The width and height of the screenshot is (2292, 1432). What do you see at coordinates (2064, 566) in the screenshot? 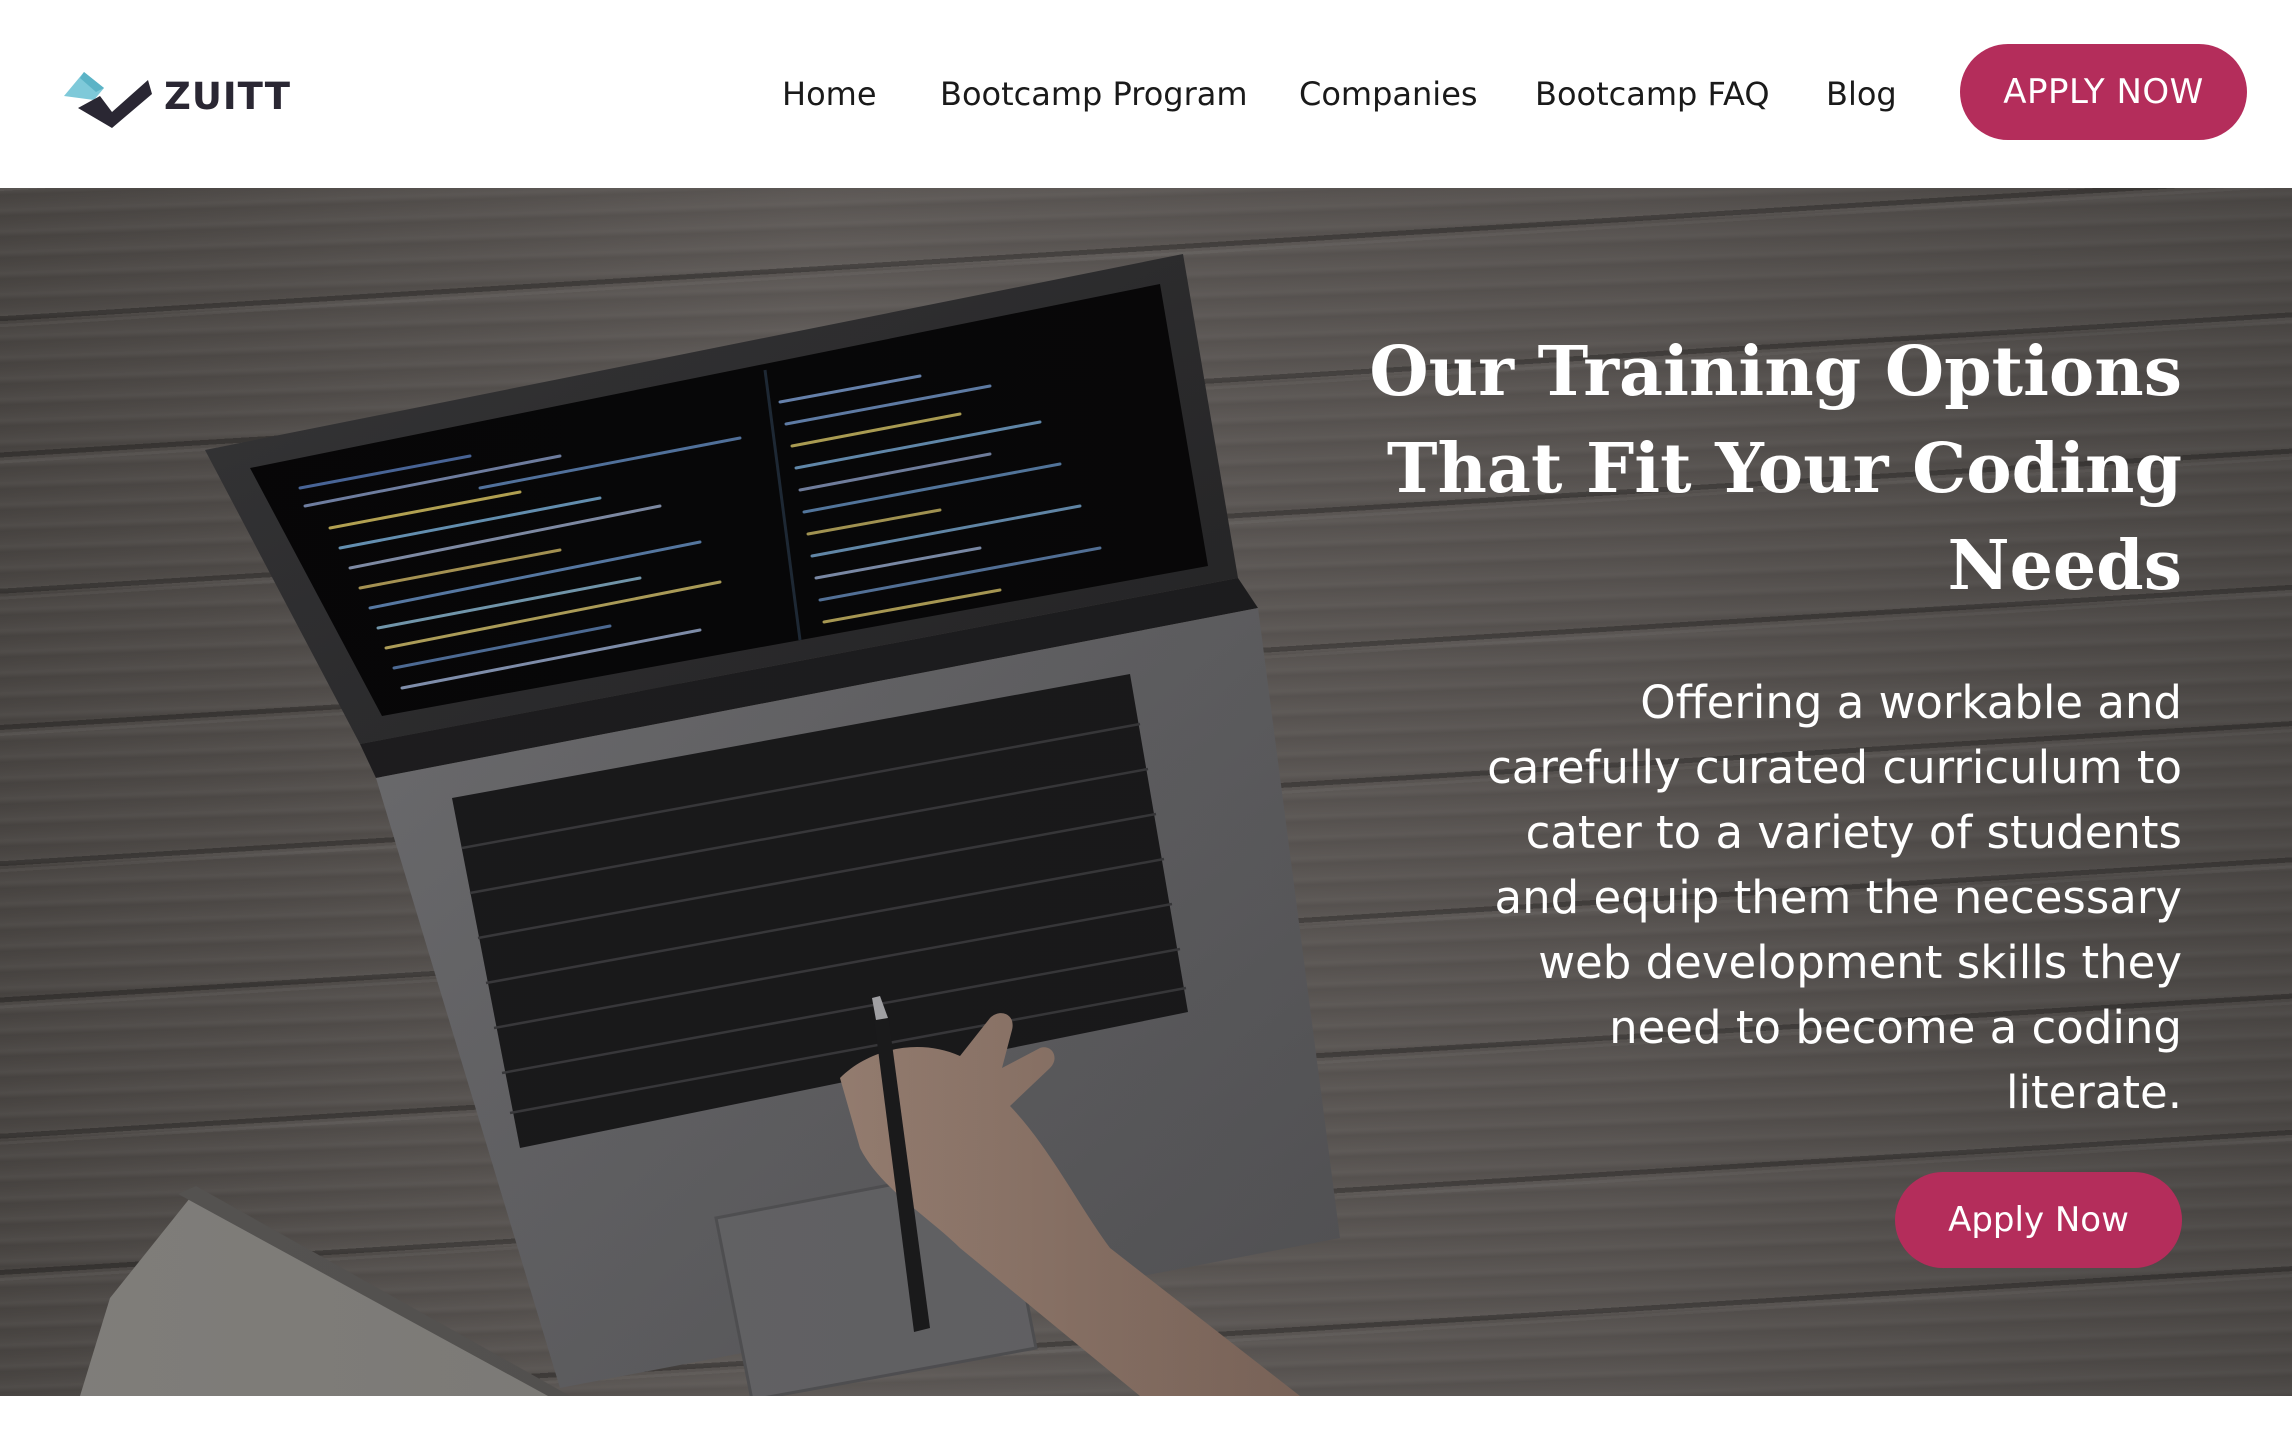
I see `hero-title-line: Needs` at bounding box center [2064, 566].